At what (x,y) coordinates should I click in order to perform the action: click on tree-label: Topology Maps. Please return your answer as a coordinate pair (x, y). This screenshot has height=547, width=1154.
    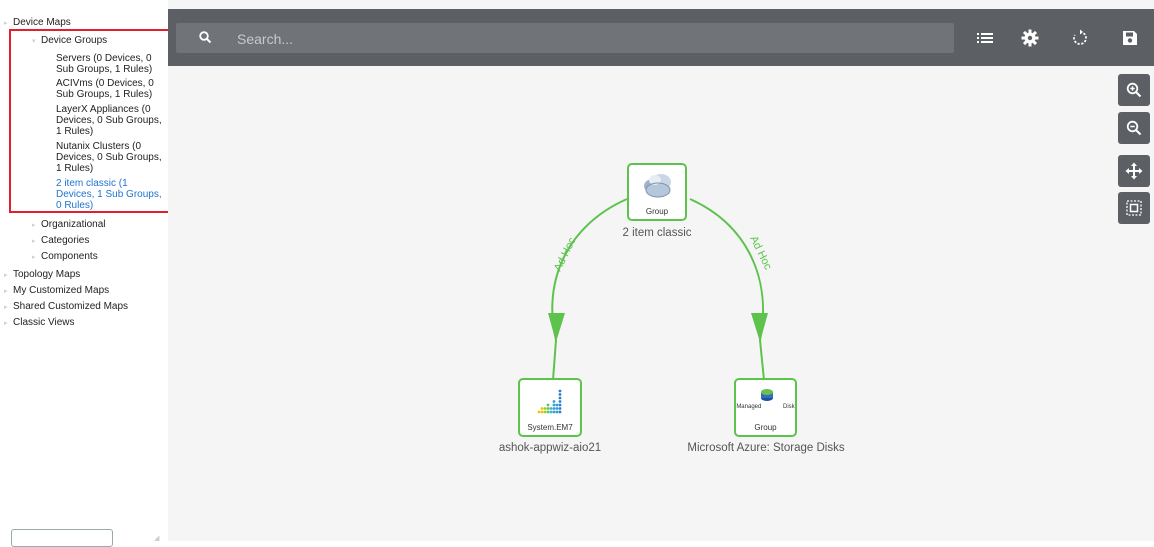
    Looking at the image, I should click on (47, 274).